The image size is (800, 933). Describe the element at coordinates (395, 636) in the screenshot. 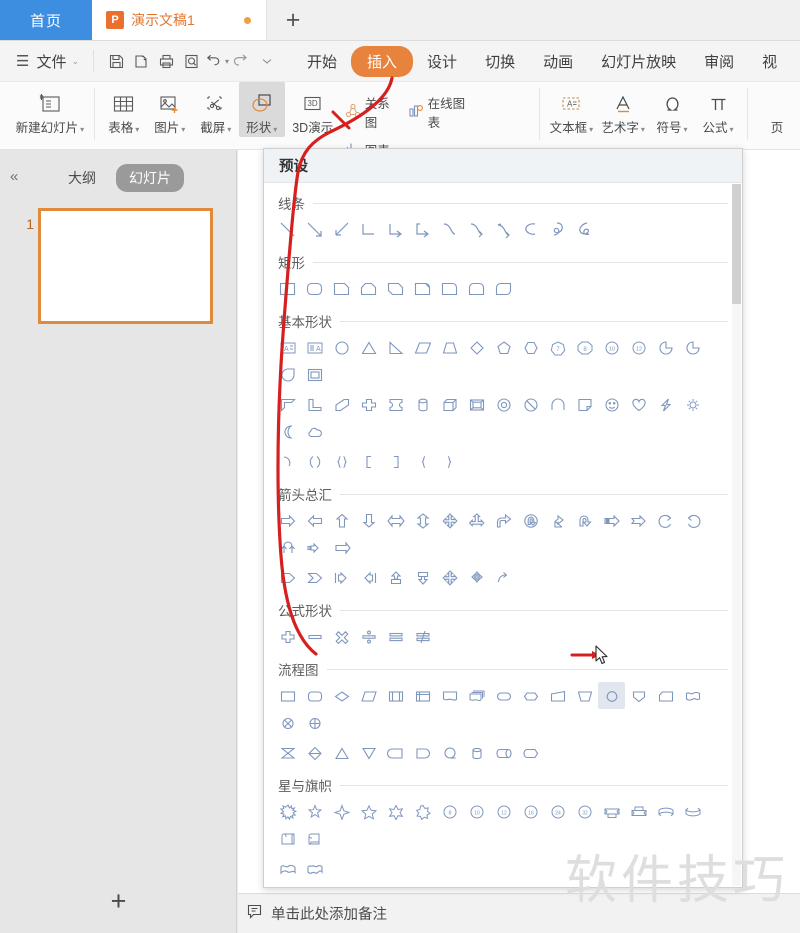

I see `shape-equal-sign` at that location.